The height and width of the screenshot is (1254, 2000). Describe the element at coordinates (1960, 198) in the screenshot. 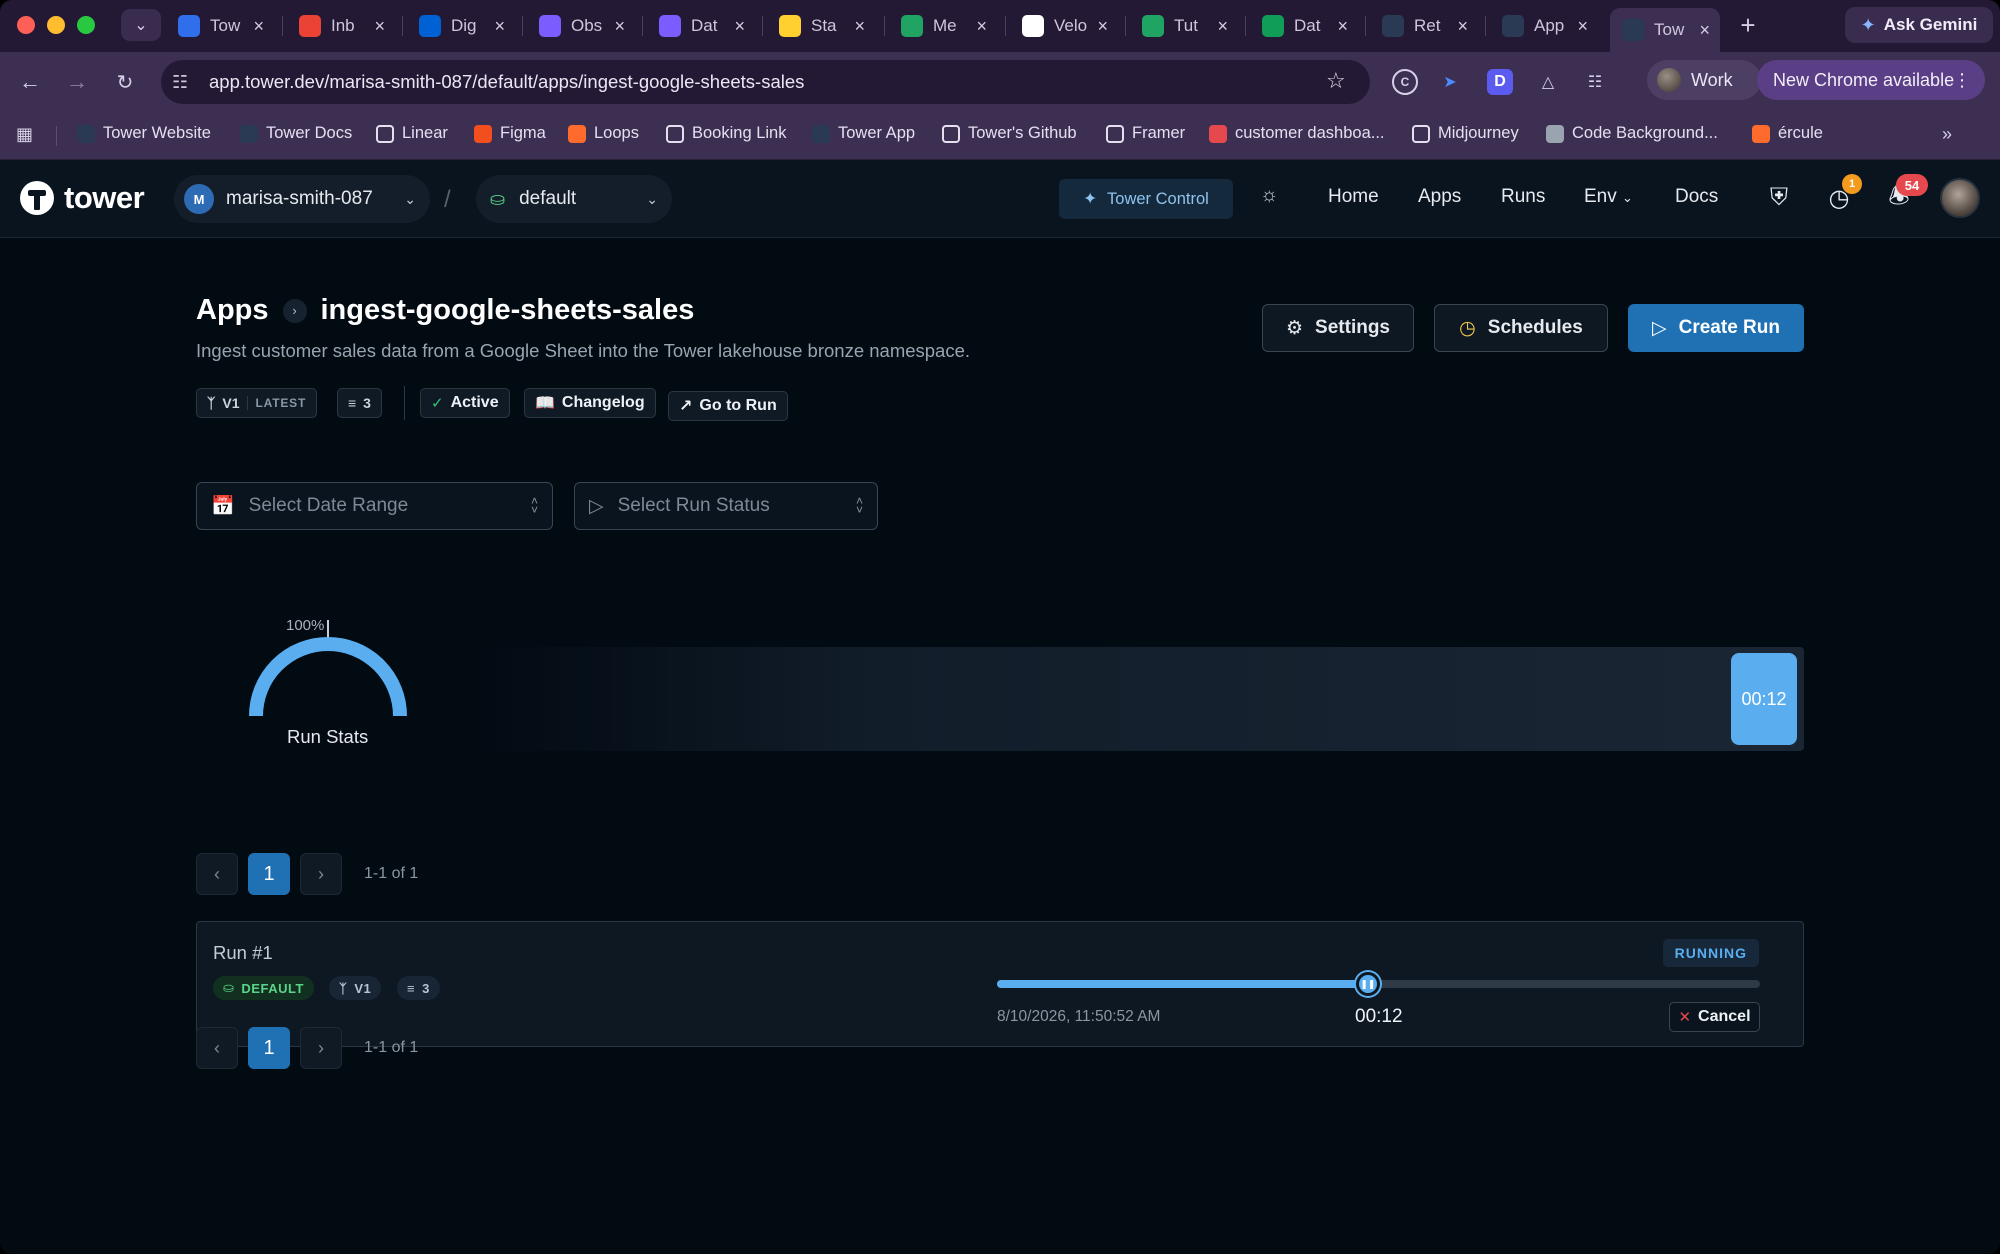

I see `user-avatar` at that location.